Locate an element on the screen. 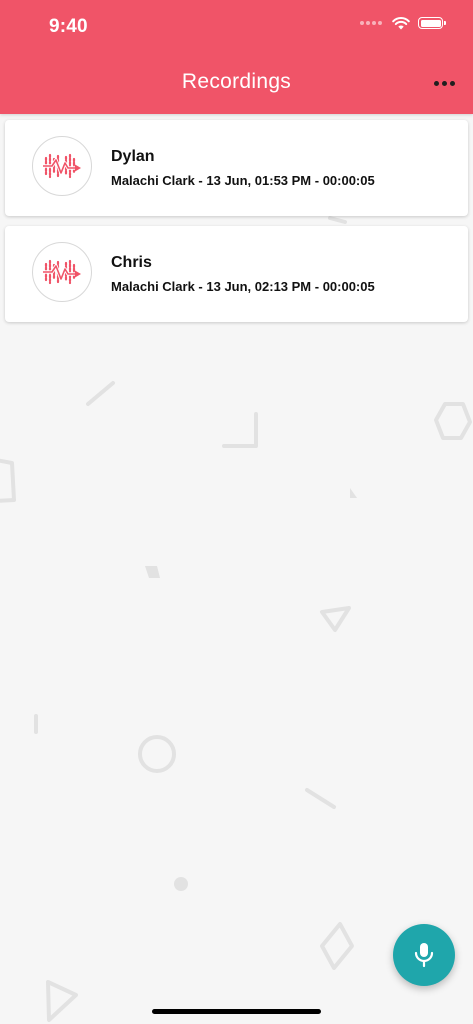 Image resolution: width=473 pixels, height=1024 pixels. status-bar-icons is located at coordinates (403, 23).